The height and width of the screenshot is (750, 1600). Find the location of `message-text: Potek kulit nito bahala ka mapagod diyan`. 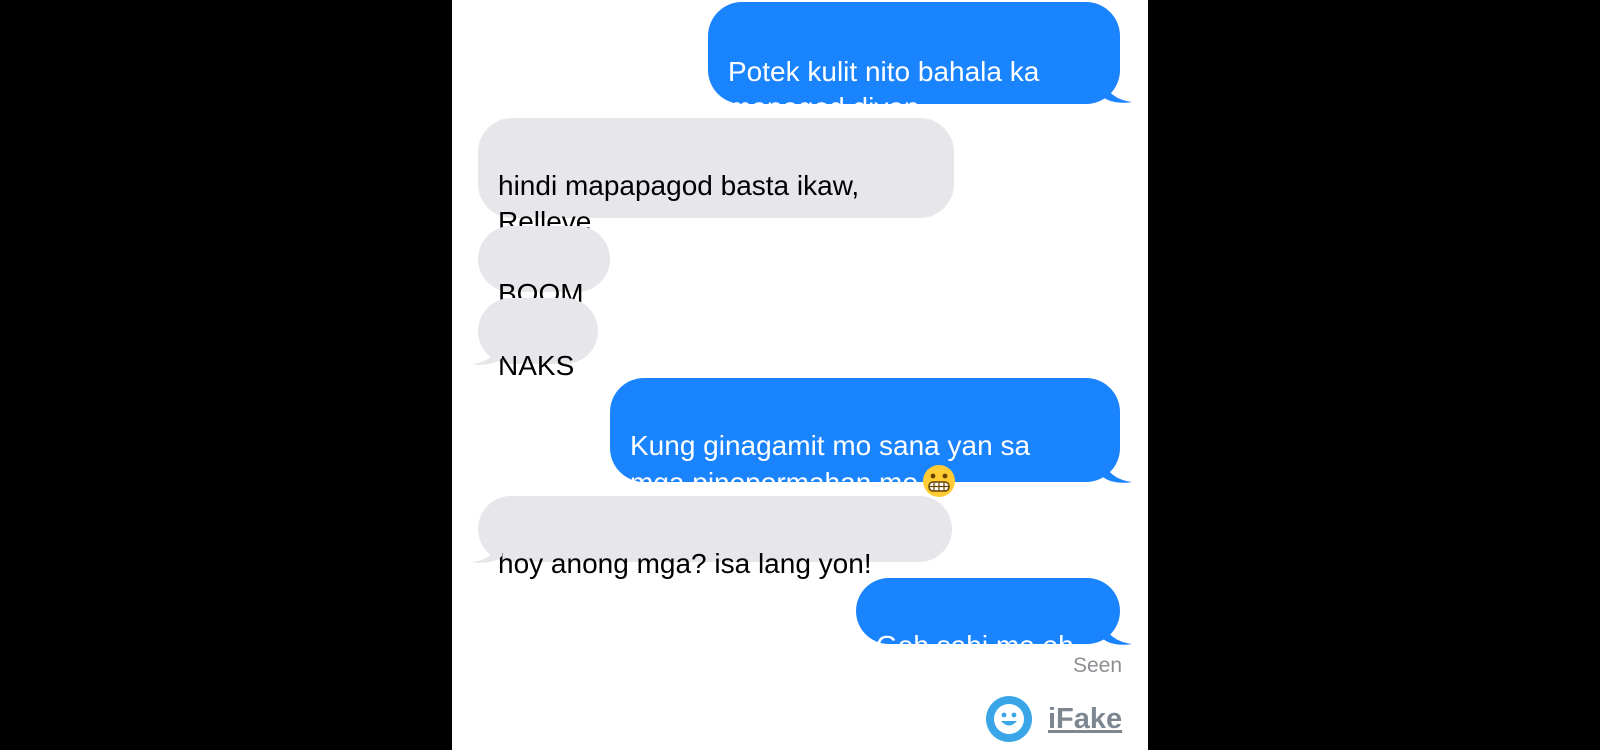

message-text: Potek kulit nito bahala ka mapagod diyan is located at coordinates (884, 89).